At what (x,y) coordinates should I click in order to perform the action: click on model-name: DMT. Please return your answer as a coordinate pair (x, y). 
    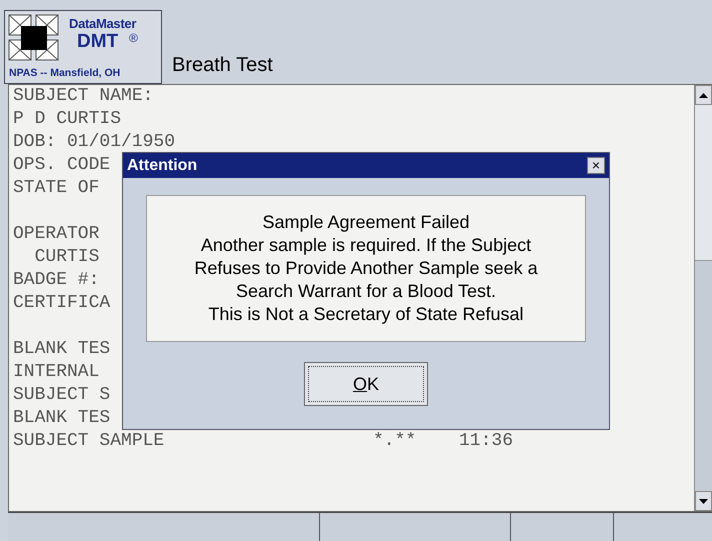
    Looking at the image, I should click on (97, 42).